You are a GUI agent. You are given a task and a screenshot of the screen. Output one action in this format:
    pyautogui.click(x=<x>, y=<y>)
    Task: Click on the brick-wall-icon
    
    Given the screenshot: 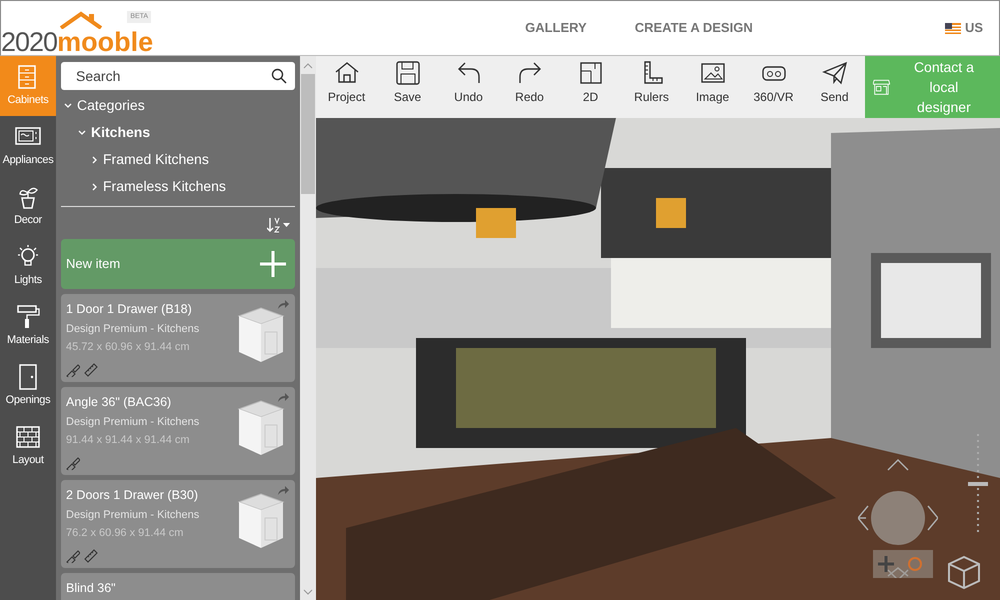 What is the action you would take?
    pyautogui.click(x=28, y=437)
    